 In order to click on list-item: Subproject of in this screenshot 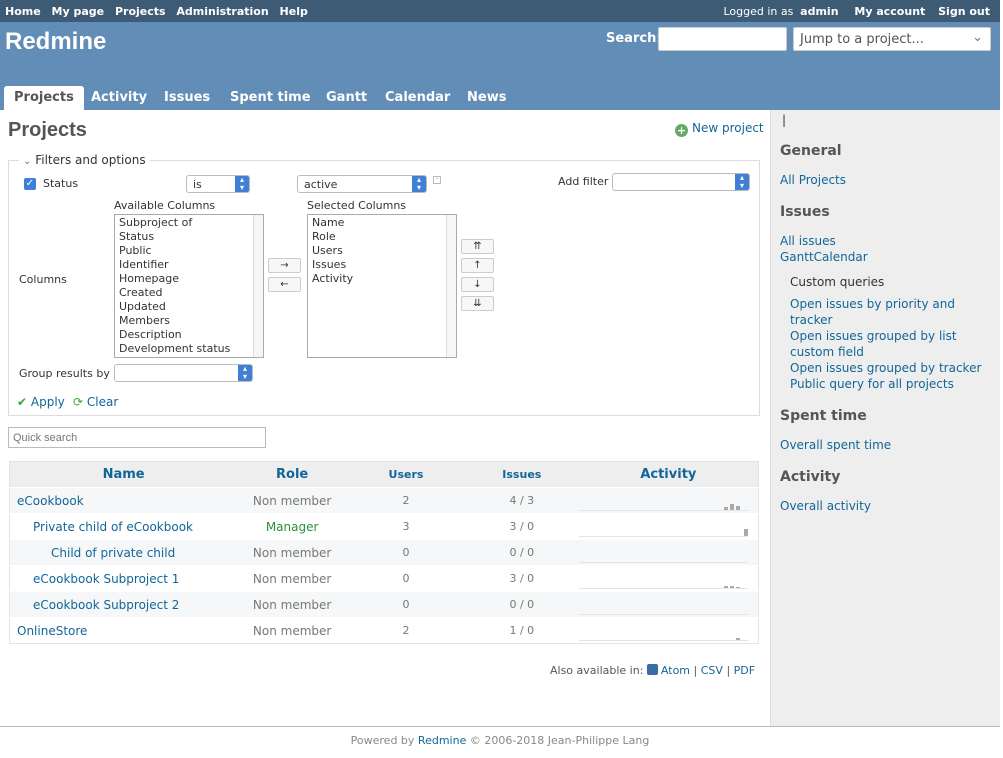, I will do `click(189, 223)`.